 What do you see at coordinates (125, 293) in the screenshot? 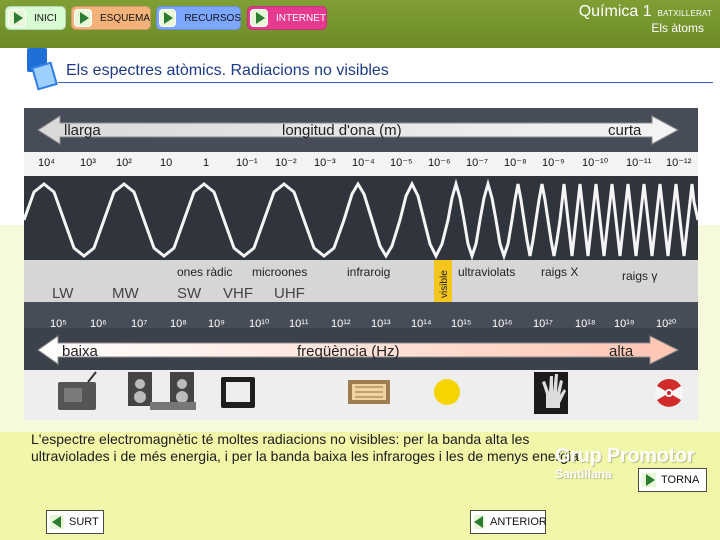
I see `band-mw: MW` at bounding box center [125, 293].